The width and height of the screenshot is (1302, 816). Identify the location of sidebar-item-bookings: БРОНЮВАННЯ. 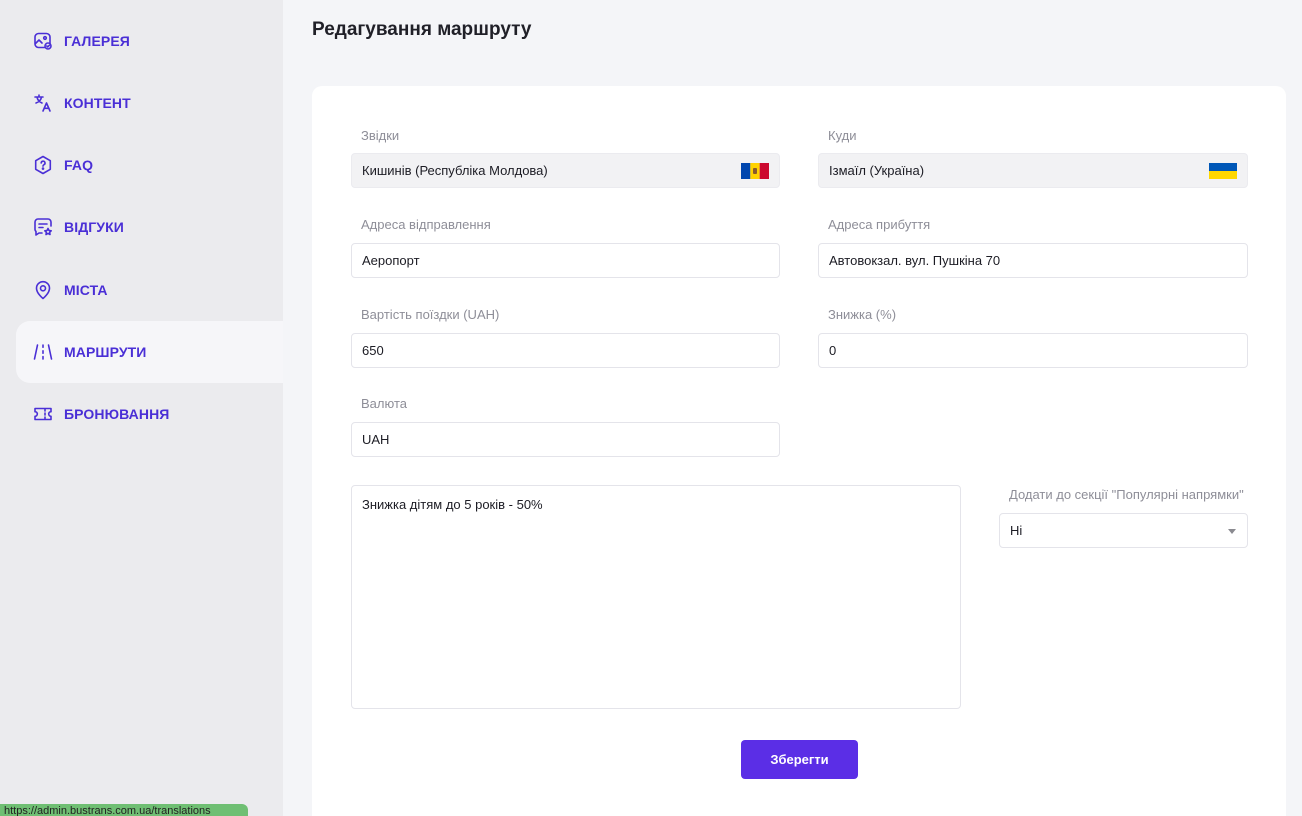
(149, 414).